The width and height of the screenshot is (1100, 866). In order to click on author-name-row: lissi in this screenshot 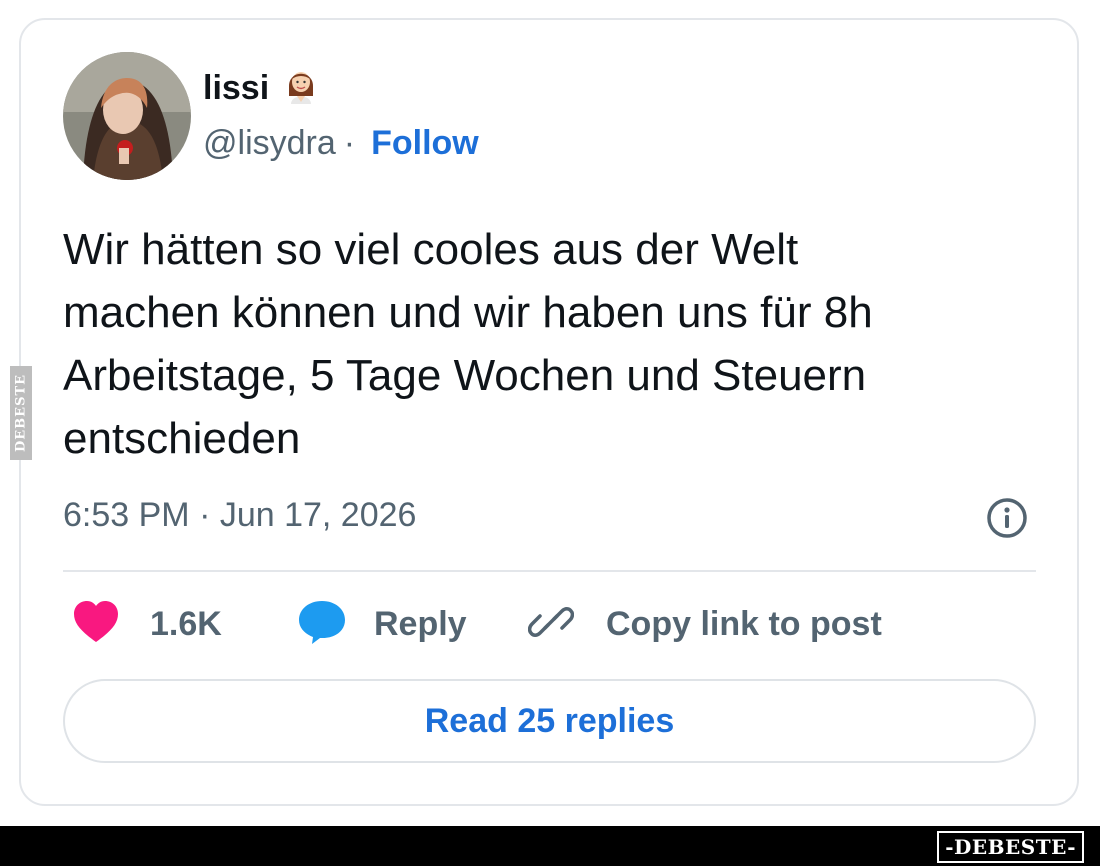, I will do `click(261, 88)`.